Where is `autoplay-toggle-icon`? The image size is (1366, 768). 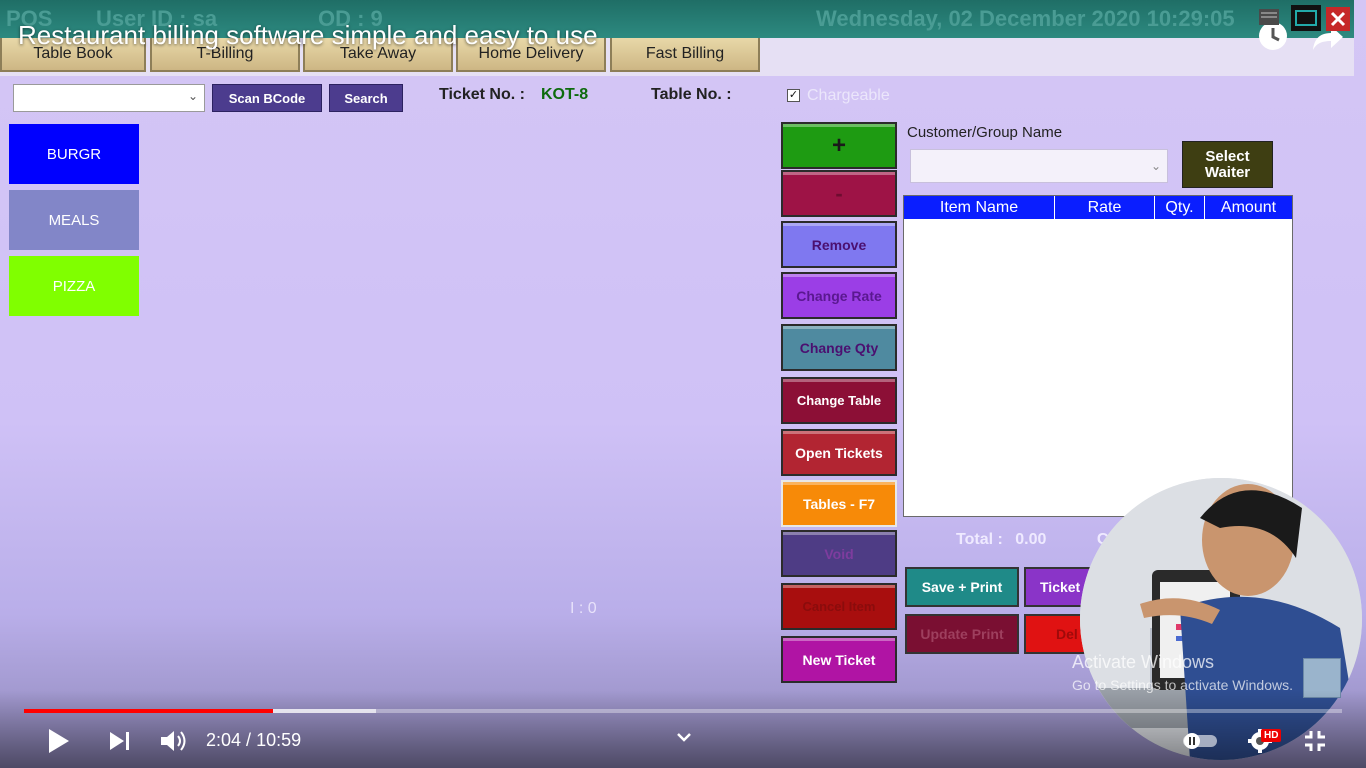
autoplay-toggle-icon is located at coordinates (1200, 741).